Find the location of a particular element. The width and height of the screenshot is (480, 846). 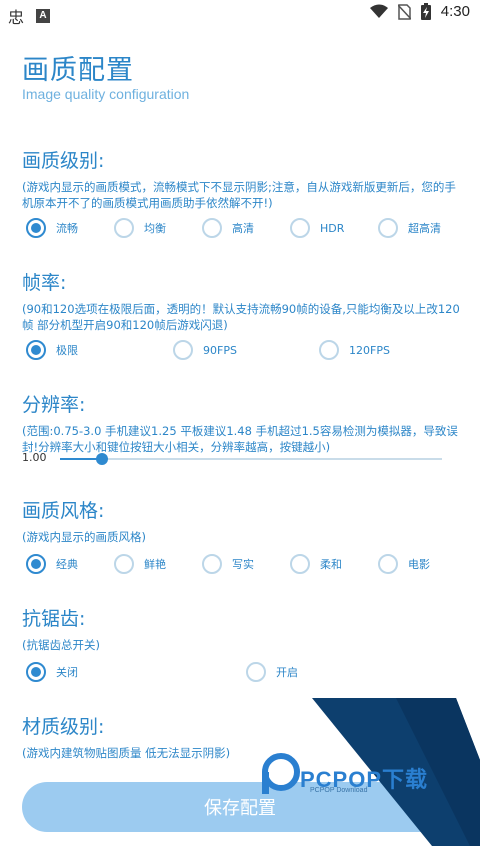

slider-thumb is located at coordinates (102, 459).